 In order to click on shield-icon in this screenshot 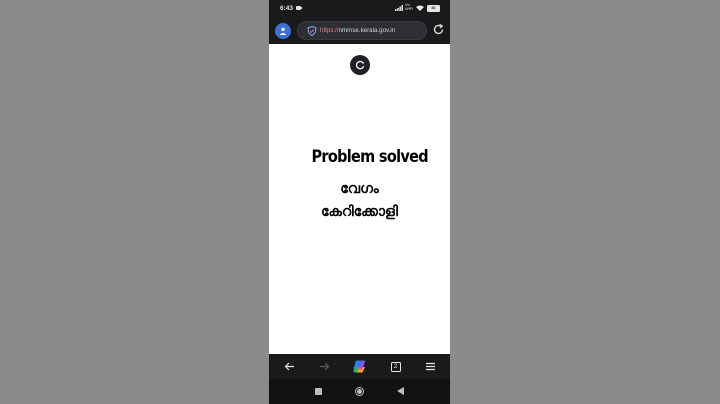, I will do `click(312, 31)`.